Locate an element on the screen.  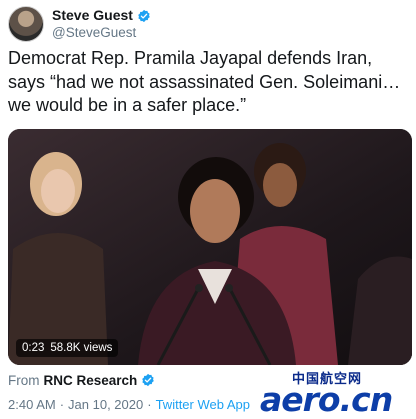
author-name-row: Steve Guest is located at coordinates (101, 15).